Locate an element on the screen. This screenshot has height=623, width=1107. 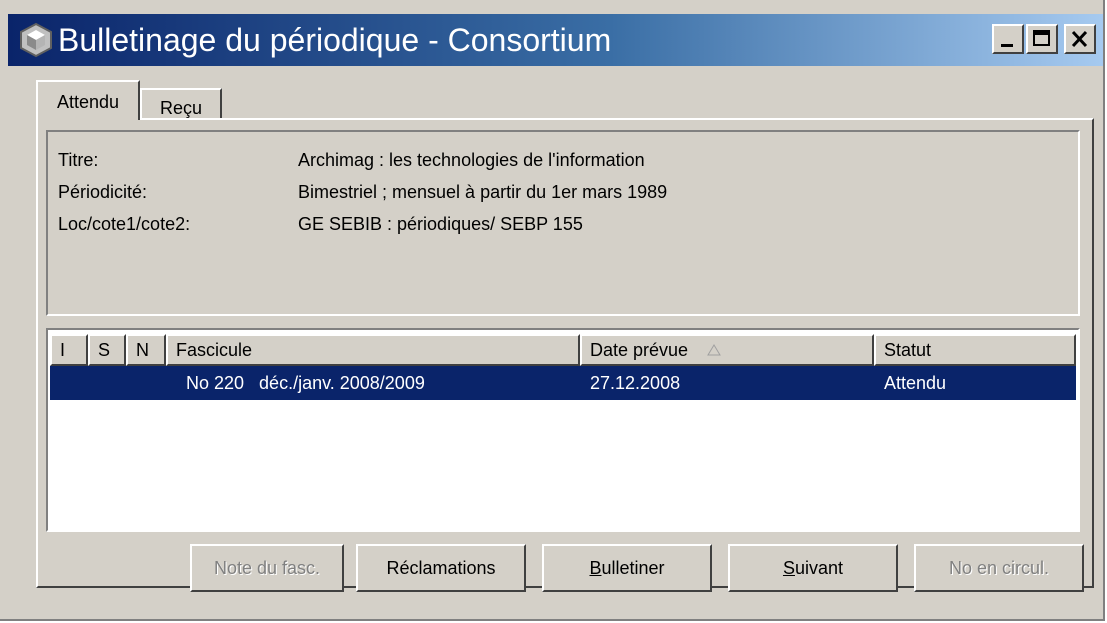
minimize-button is located at coordinates (1008, 39).